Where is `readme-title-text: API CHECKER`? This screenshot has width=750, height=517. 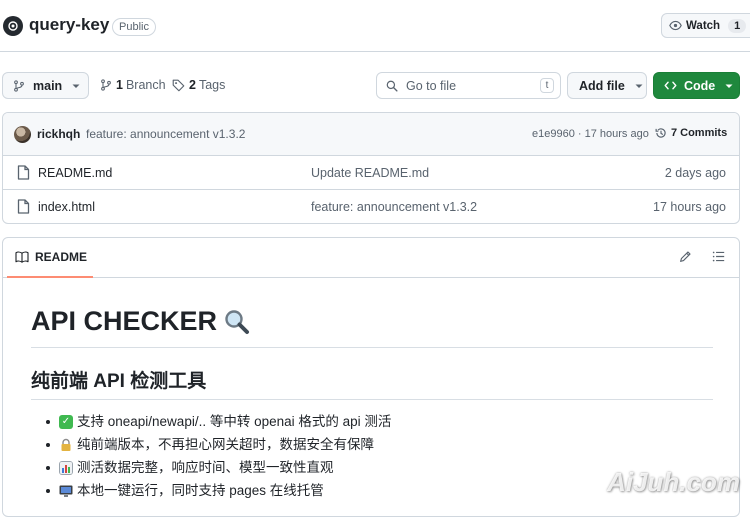
readme-title-text: API CHECKER is located at coordinates (124, 321).